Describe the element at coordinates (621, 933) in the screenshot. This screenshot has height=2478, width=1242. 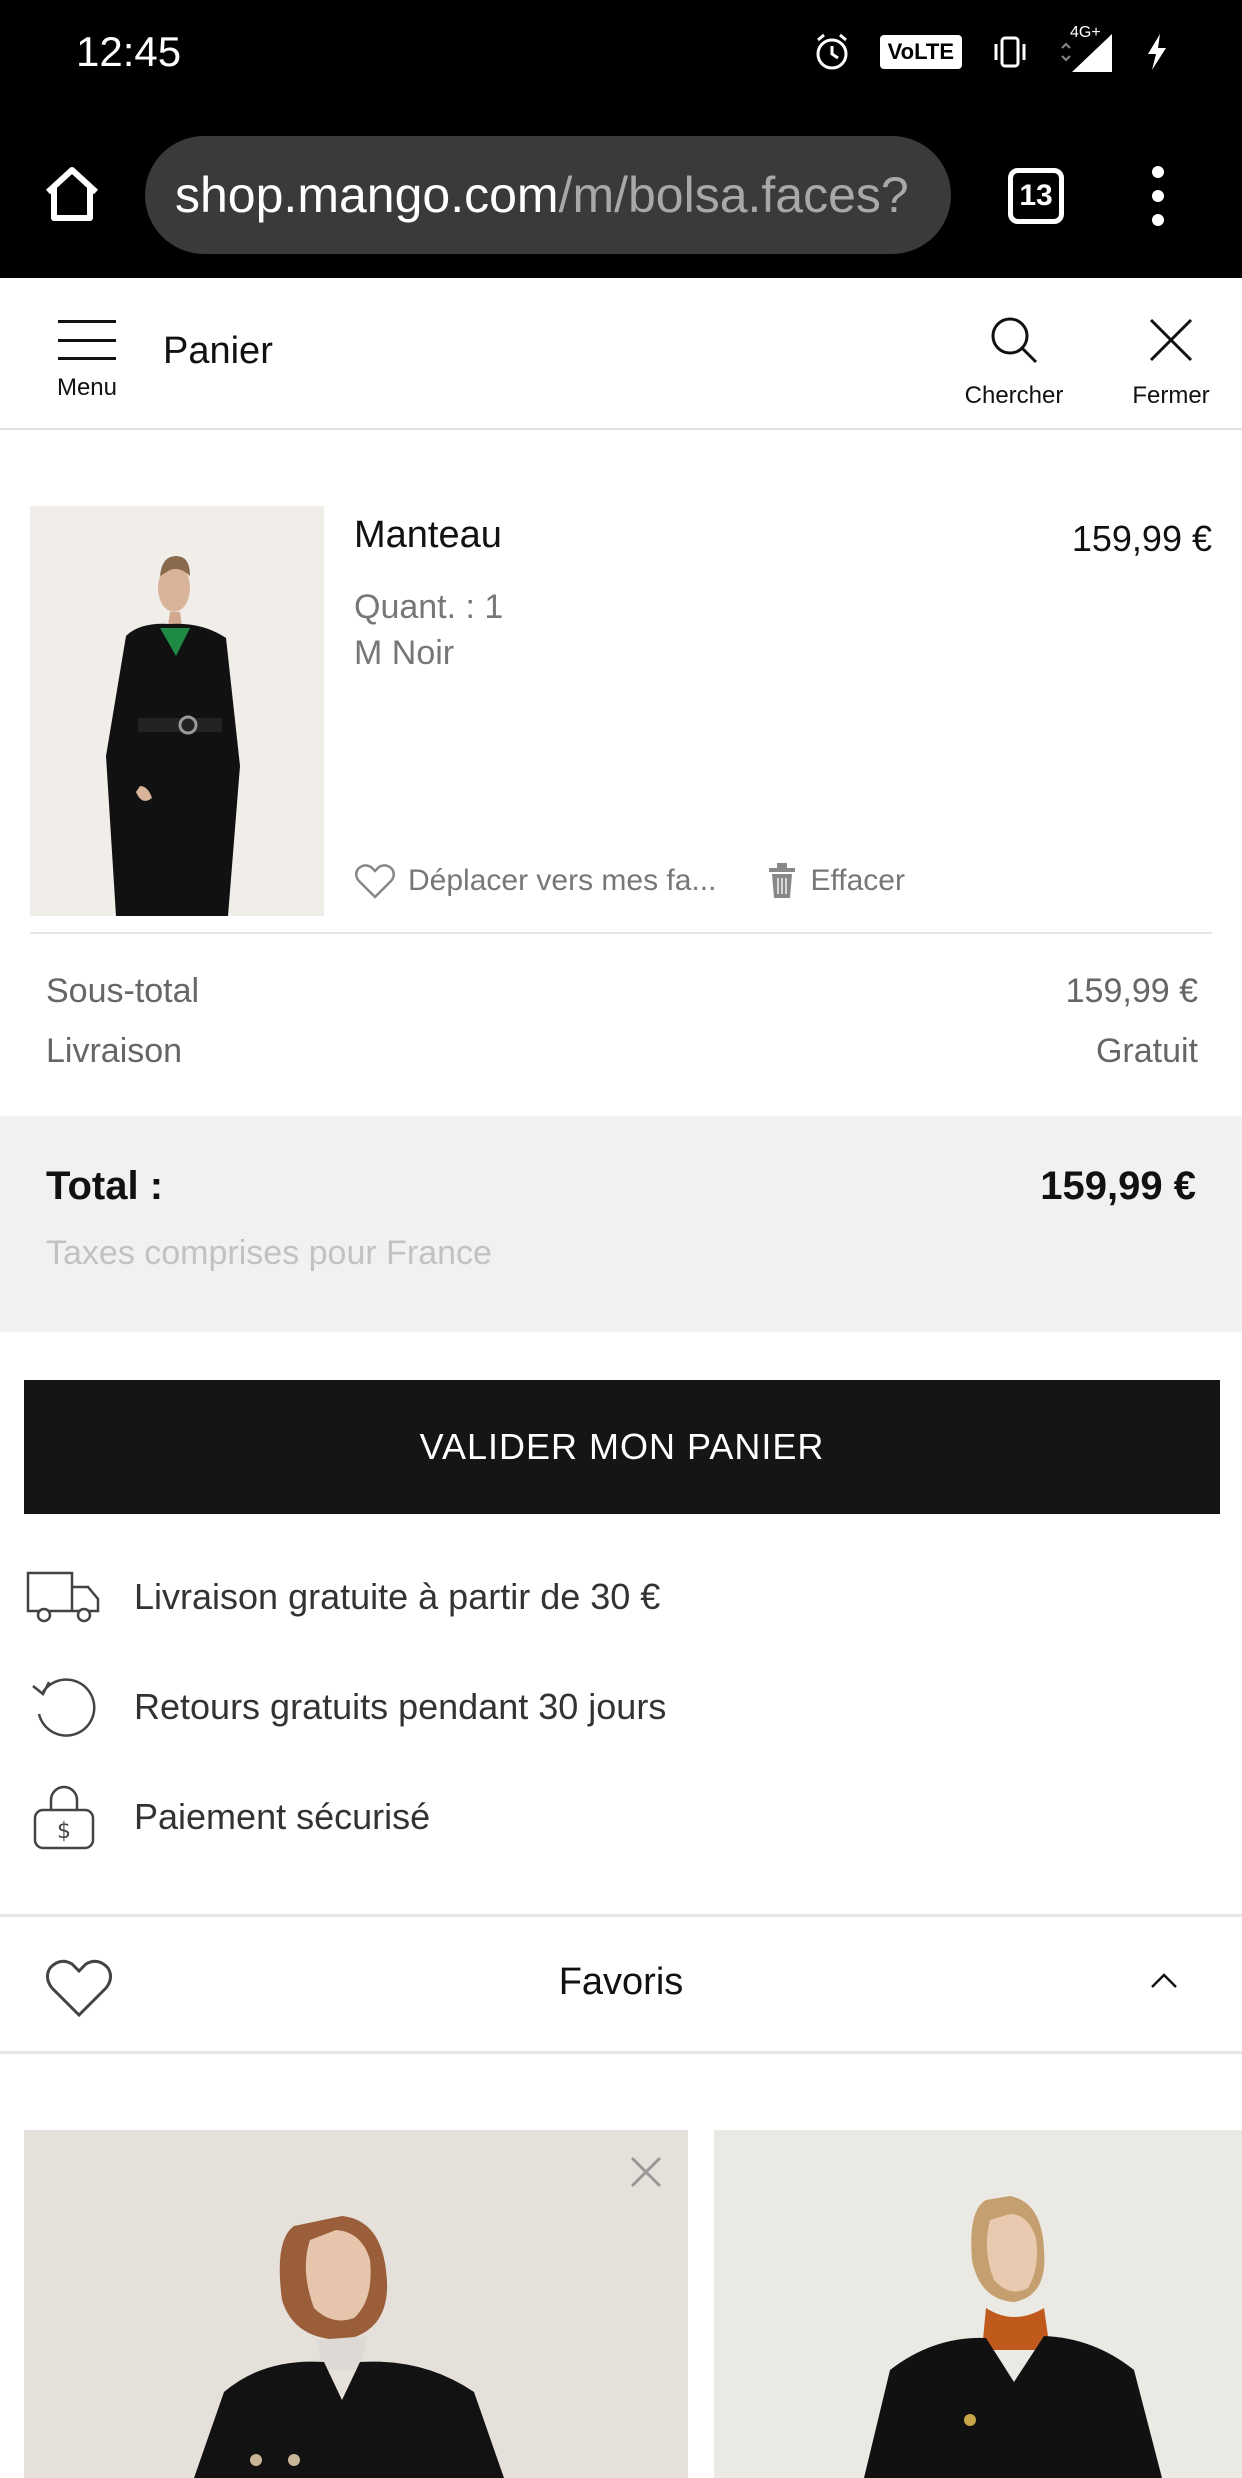
I see `divider` at that location.